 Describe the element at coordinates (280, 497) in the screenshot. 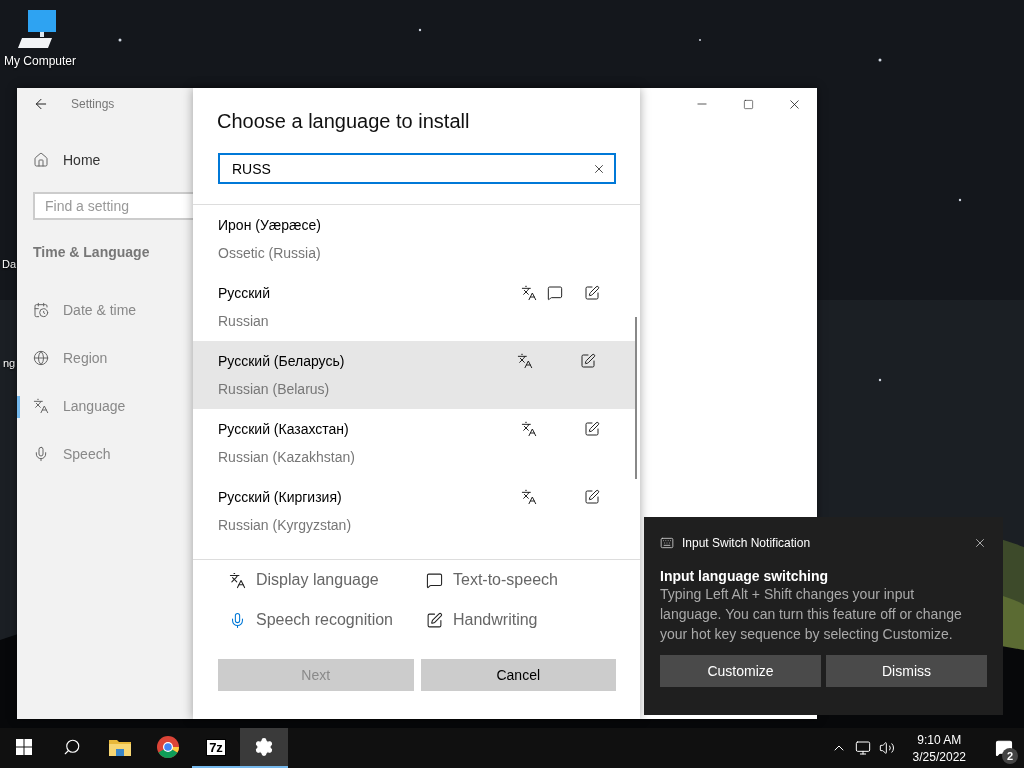

I see `language-name: Русский (Киргизия)` at that location.